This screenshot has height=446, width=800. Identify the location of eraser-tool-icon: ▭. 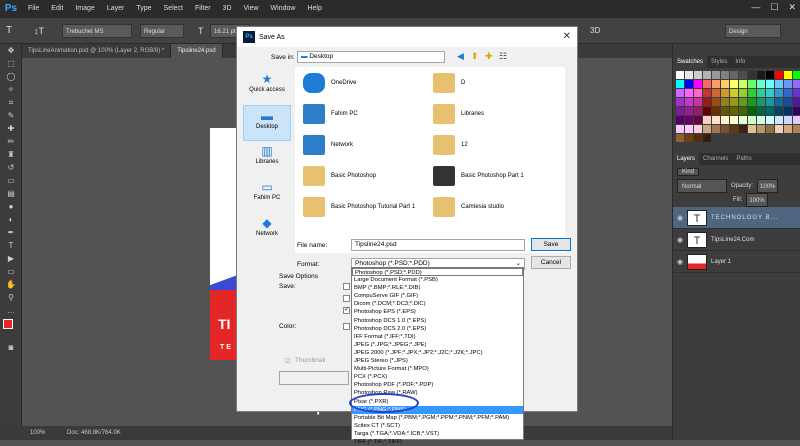
(11, 180).